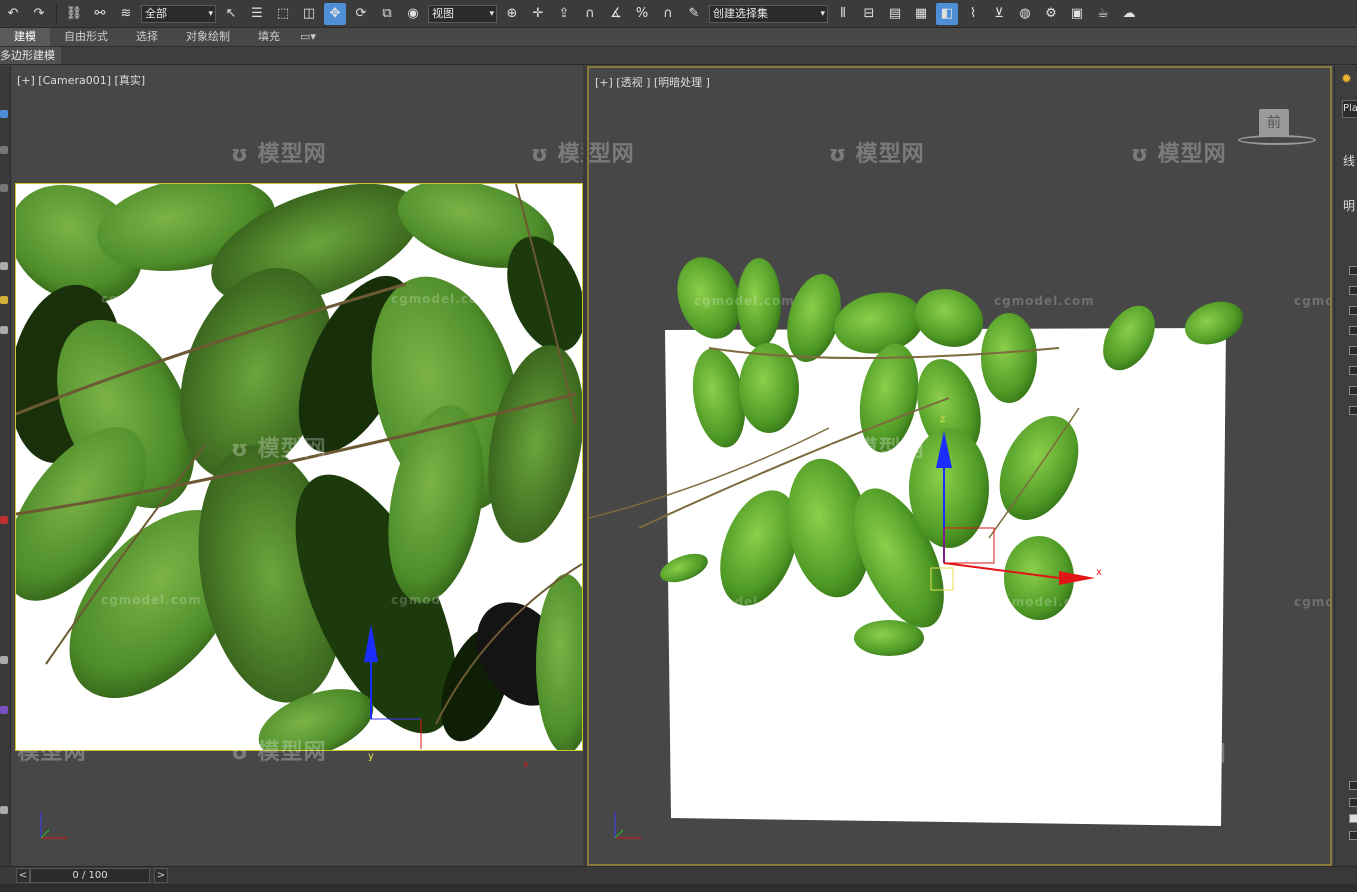 This screenshot has width=1357, height=892. What do you see at coordinates (564, 14) in the screenshot?
I see `keyboard-shortcut-override-icon: ⇪` at bounding box center [564, 14].